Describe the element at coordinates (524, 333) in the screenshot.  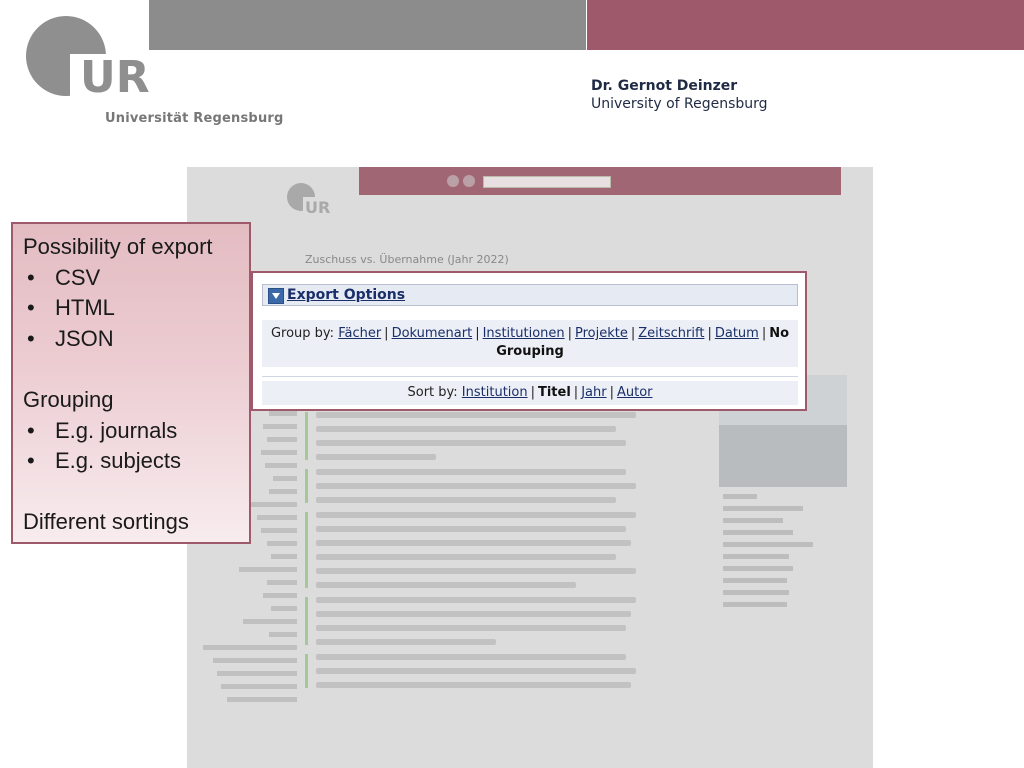
I see `group-by-option-link: Institutionen` at that location.